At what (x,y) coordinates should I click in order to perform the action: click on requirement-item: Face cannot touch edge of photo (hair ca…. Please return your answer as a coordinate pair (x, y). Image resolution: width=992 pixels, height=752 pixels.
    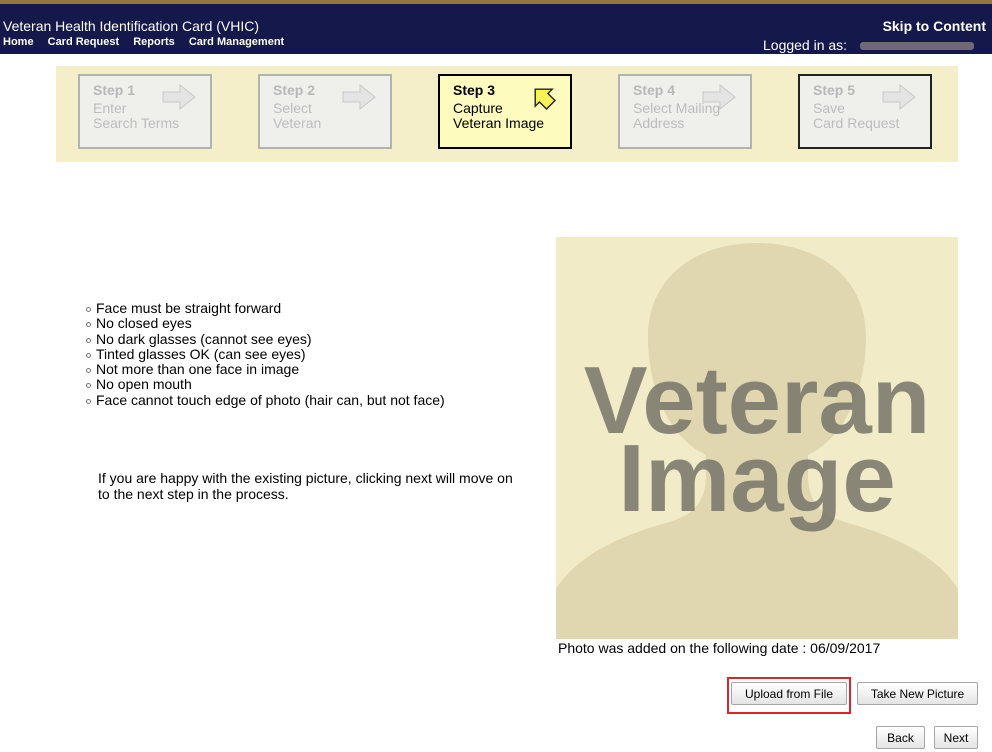
    Looking at the image, I should click on (265, 400).